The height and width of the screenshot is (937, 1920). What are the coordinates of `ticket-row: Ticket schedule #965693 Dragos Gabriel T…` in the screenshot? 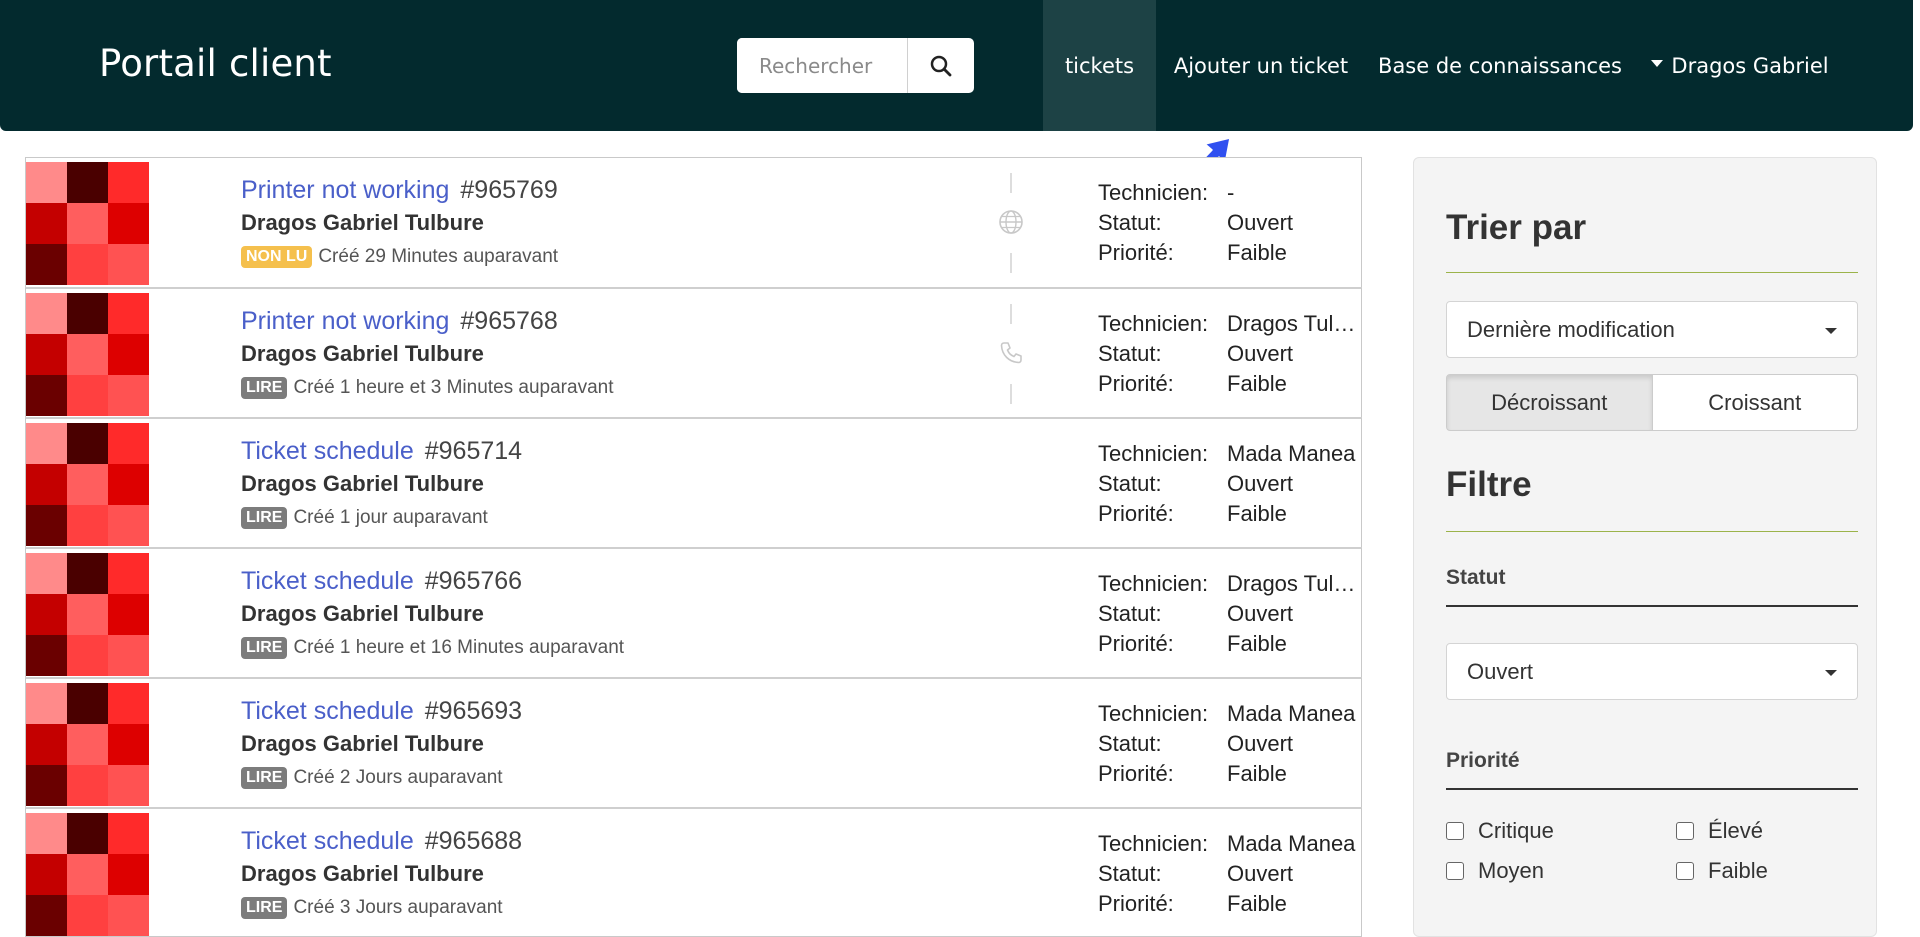 It's located at (693, 742).